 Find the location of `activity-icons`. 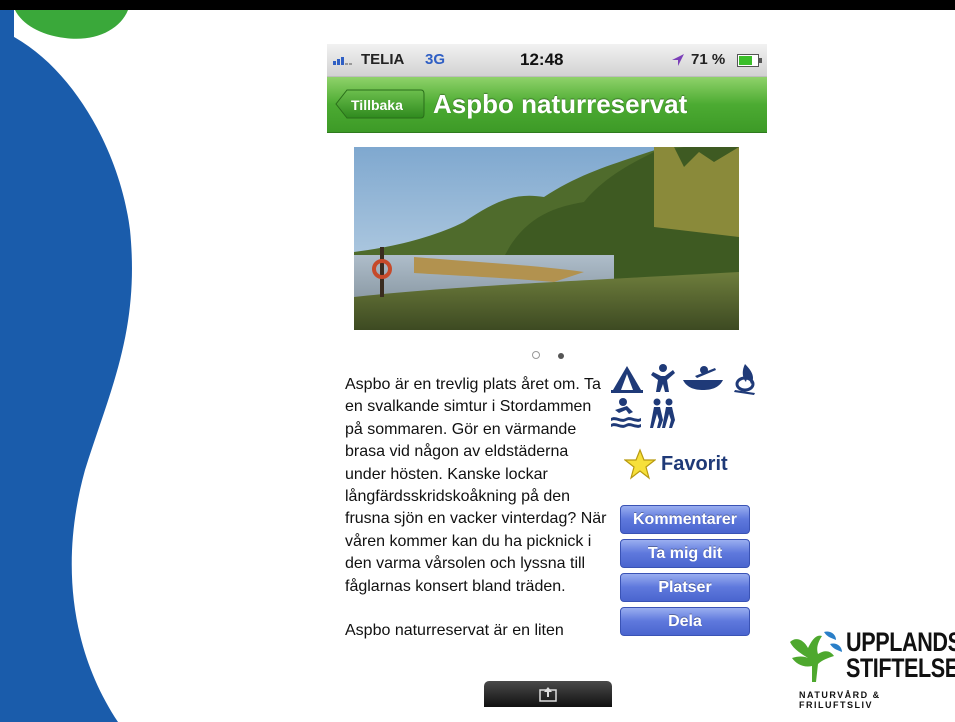

activity-icons is located at coordinates (683, 396).